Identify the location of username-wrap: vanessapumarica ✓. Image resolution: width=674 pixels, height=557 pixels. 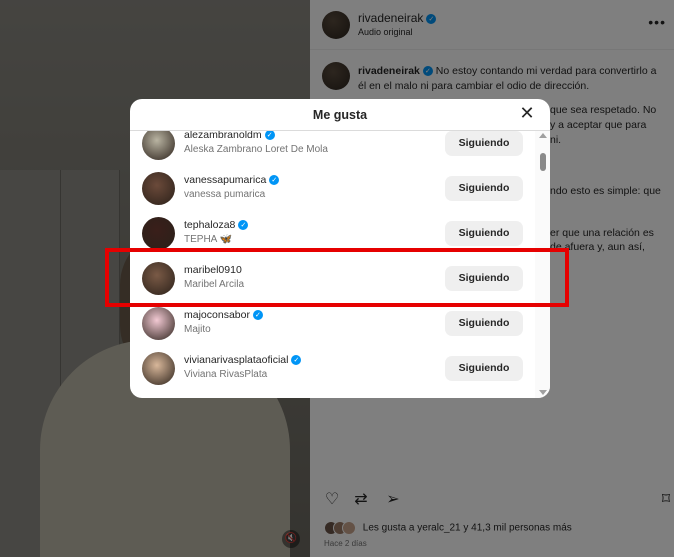
(232, 180).